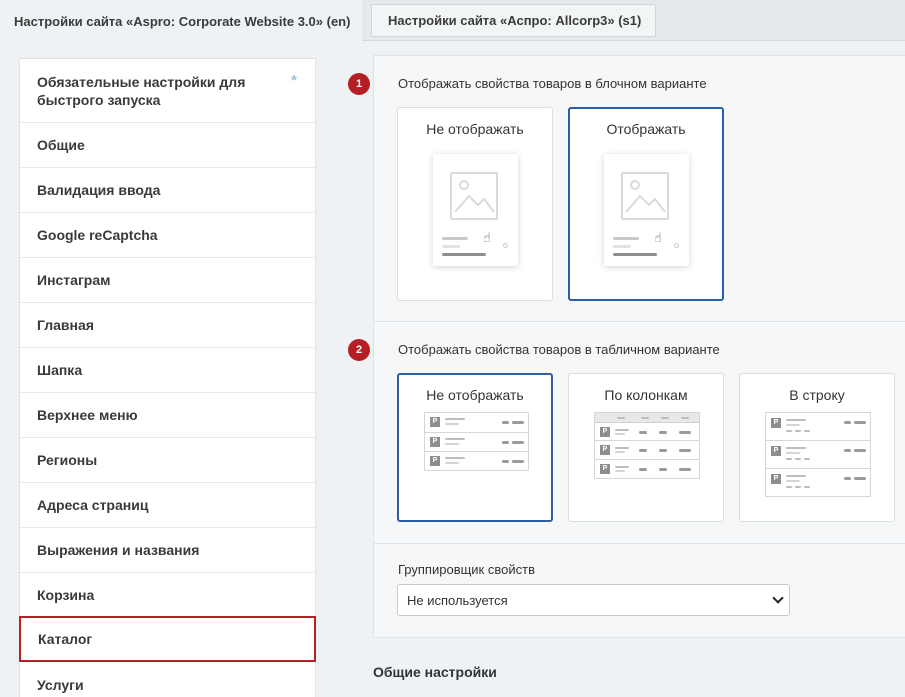 The width and height of the screenshot is (905, 697). I want to click on table-props-option-hide: Не отображать P P P, so click(475, 447).